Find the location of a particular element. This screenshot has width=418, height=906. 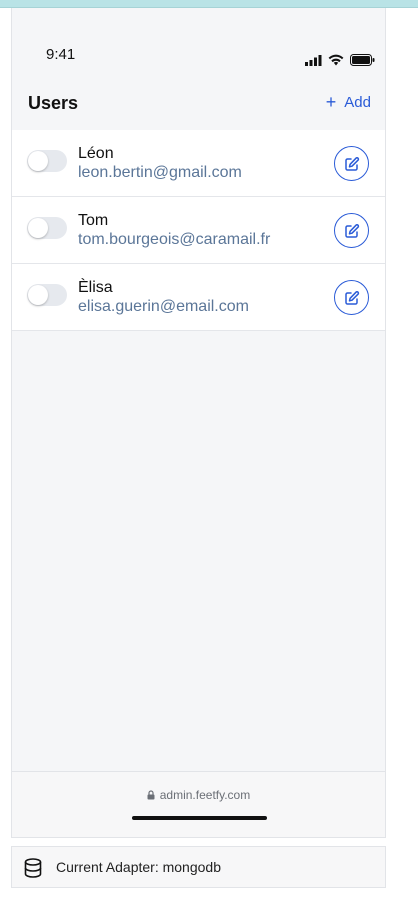

url-bar: admin.feetfy.com is located at coordinates (198, 795).